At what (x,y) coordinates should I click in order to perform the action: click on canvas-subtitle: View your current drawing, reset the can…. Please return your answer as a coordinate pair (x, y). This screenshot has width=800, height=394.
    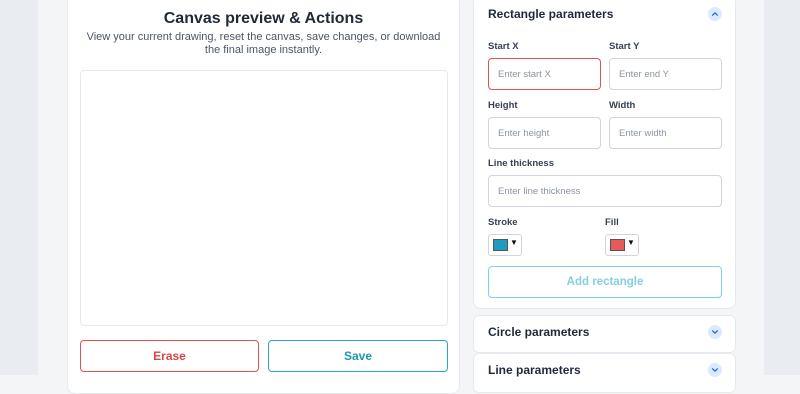
    Looking at the image, I should click on (263, 43).